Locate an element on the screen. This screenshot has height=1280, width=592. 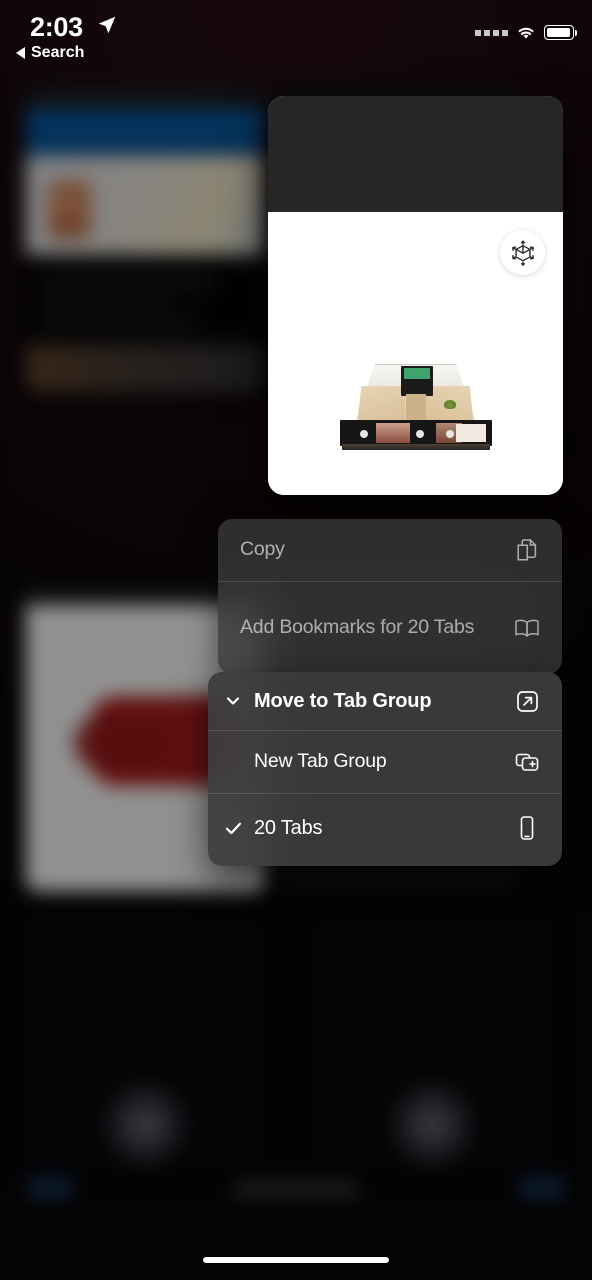
menu-item-label: Copy is located at coordinates (262, 549).